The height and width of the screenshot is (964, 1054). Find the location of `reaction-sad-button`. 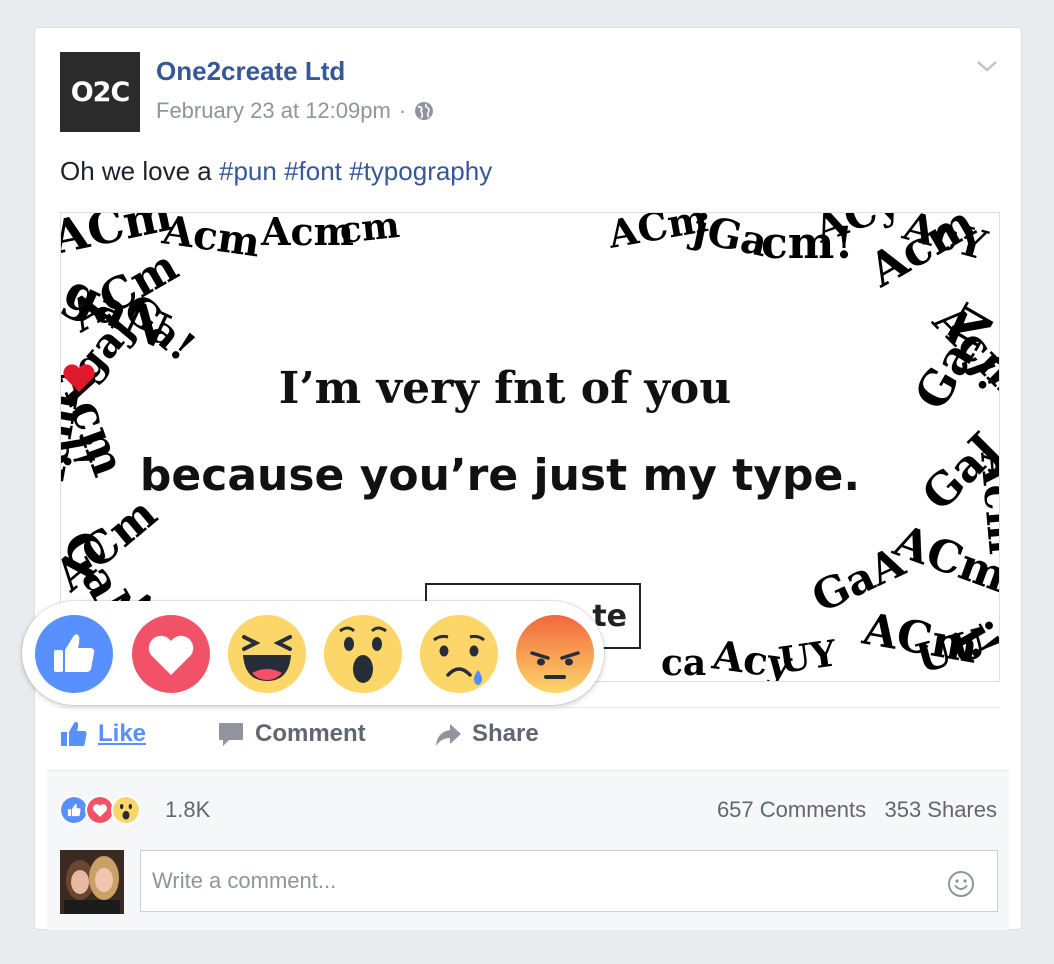

reaction-sad-button is located at coordinates (459, 654).